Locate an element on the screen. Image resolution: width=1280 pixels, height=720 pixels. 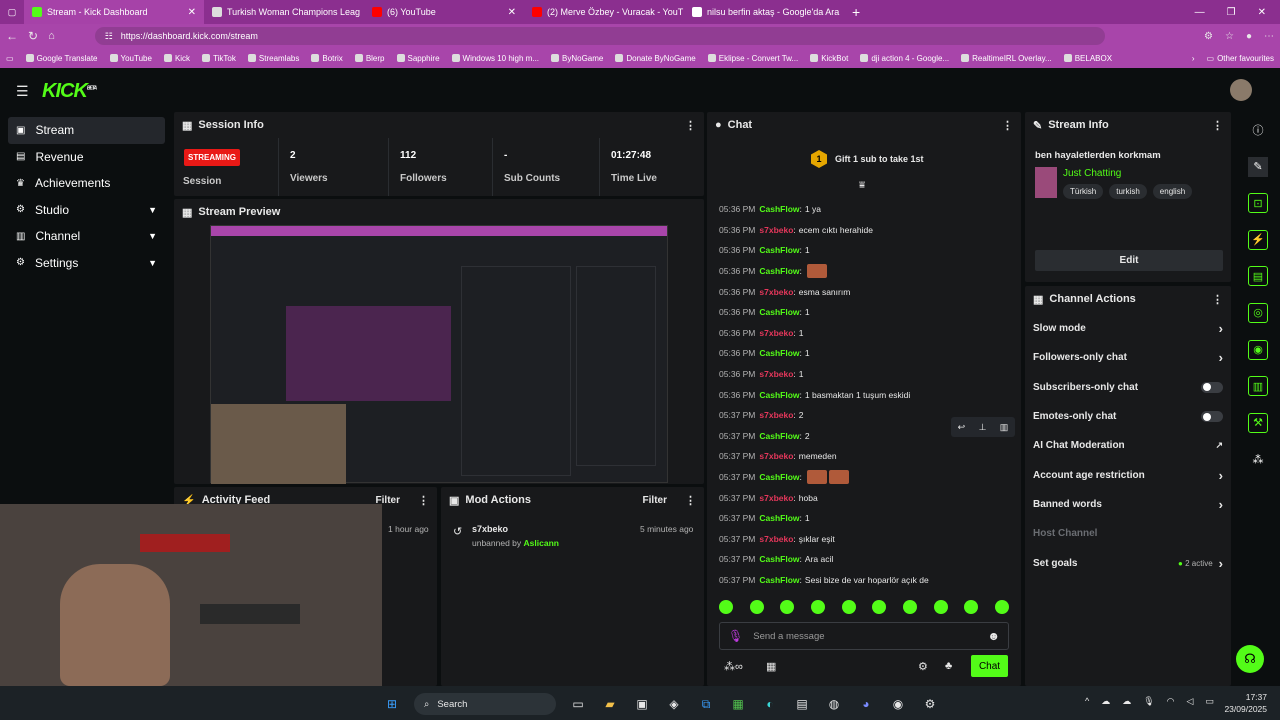
more-icon: ⋯ is located at coordinates (1269, 36).